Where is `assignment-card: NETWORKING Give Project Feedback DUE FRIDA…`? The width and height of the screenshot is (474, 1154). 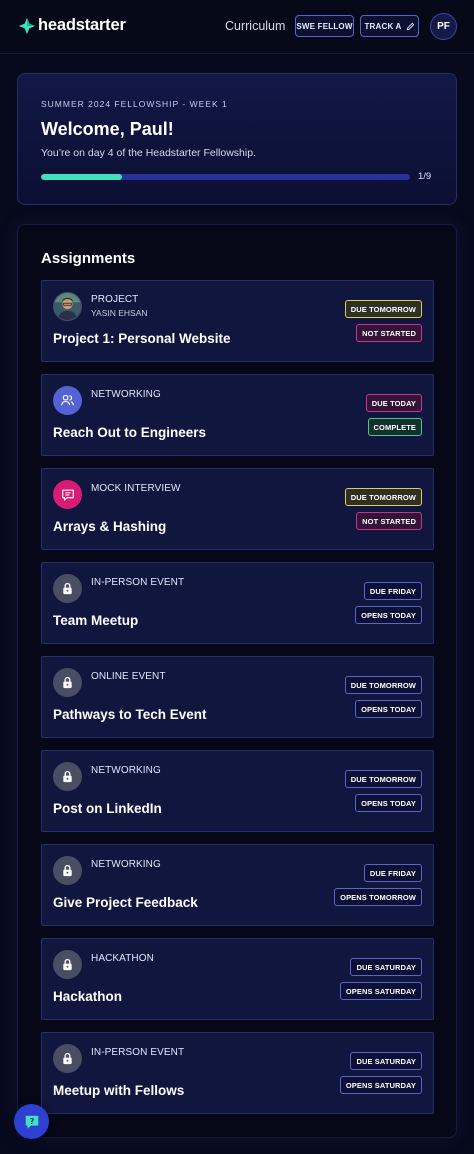
assignment-card: NETWORKING Give Project Feedback DUE FRIDA… is located at coordinates (237, 885).